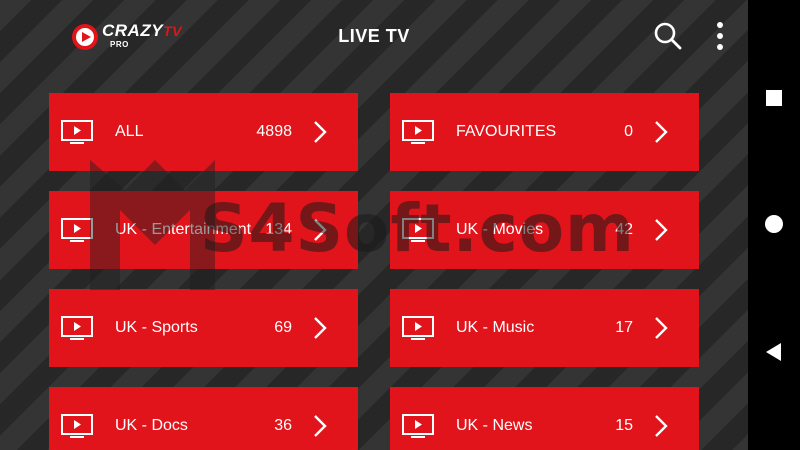 This screenshot has height=450, width=800. What do you see at coordinates (495, 327) in the screenshot?
I see `category-label: UK - Music` at bounding box center [495, 327].